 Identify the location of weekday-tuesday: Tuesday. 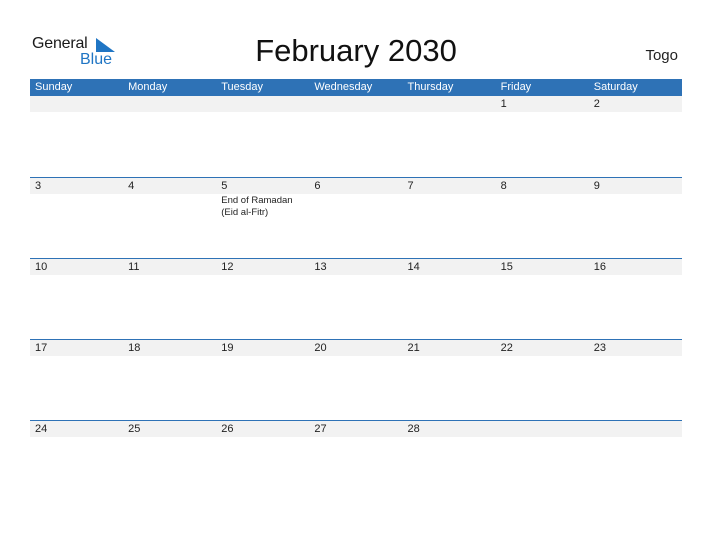
(242, 87).